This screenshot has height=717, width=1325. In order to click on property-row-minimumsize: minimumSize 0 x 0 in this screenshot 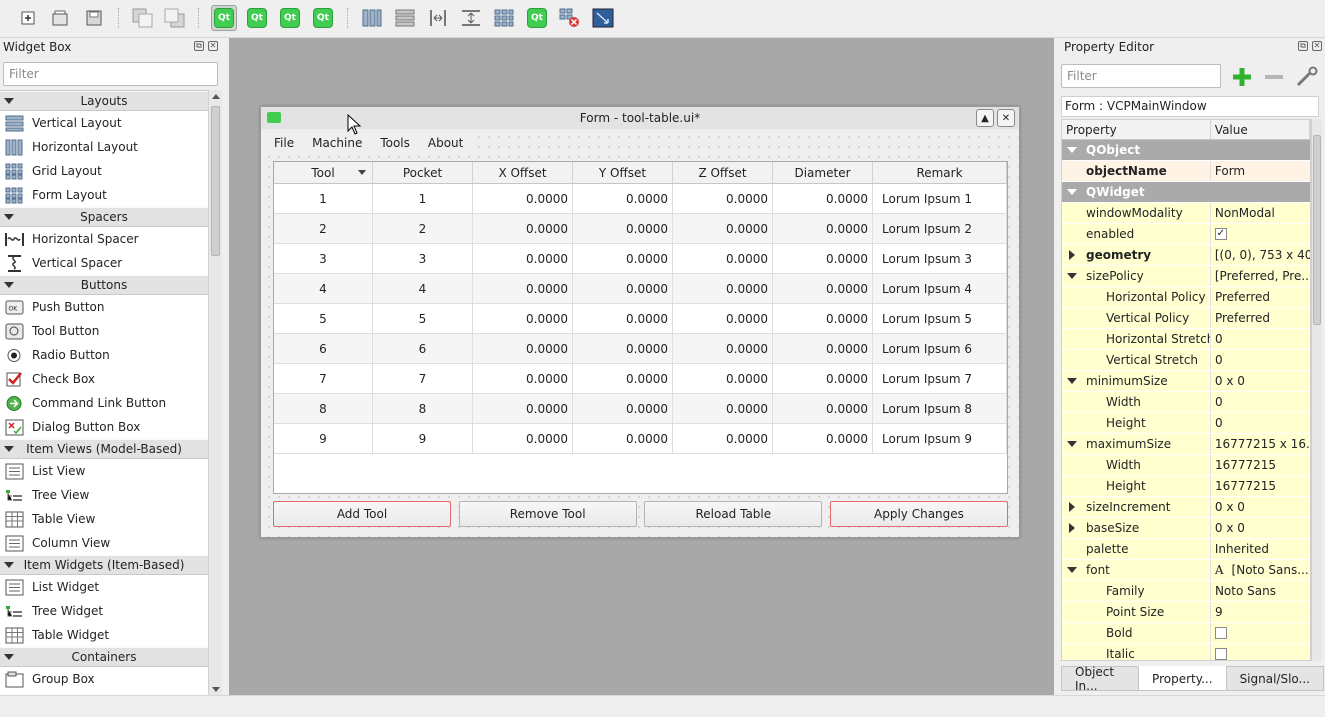, I will do `click(1186, 381)`.